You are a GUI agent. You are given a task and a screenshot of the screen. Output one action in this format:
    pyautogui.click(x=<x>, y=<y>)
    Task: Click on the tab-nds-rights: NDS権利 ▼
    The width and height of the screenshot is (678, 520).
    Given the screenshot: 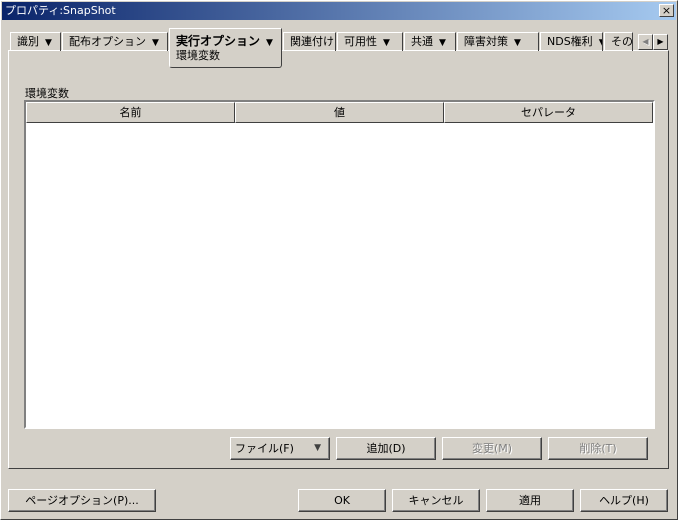 What is the action you would take?
    pyautogui.click(x=571, y=41)
    